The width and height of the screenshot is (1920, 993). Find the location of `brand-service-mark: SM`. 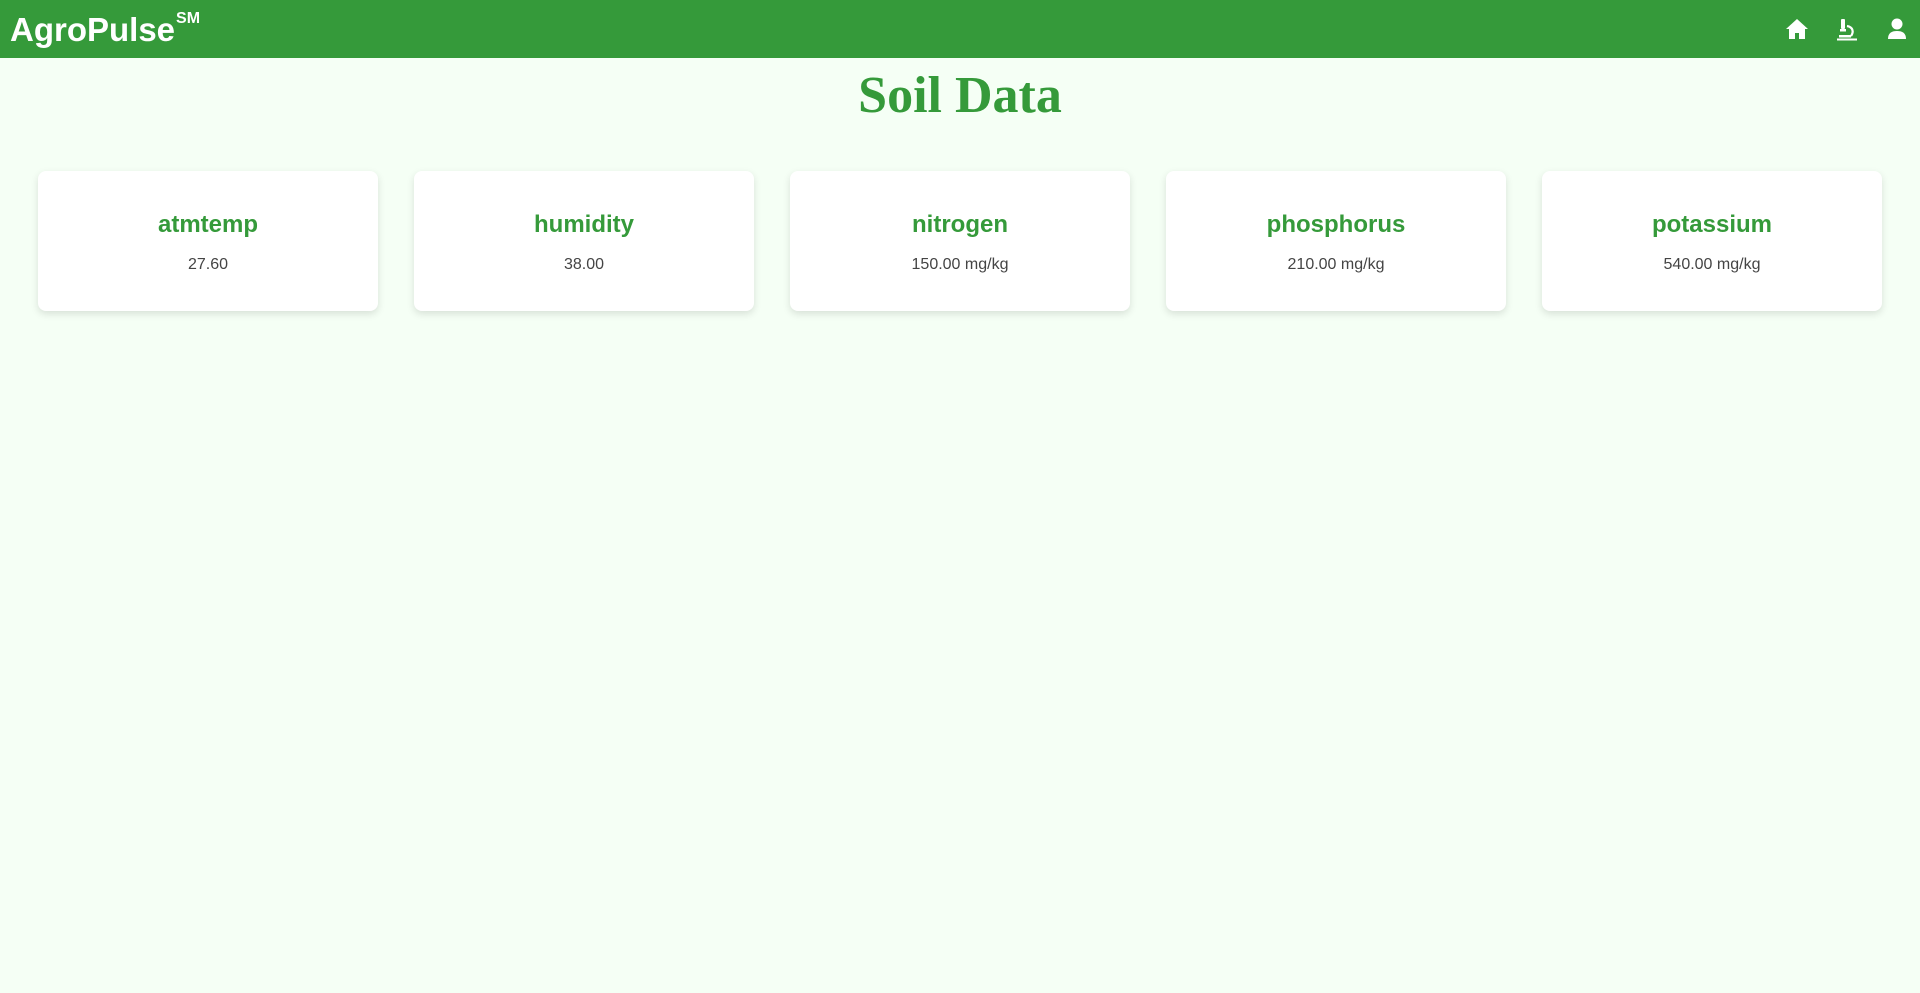

brand-service-mark: SM is located at coordinates (188, 18).